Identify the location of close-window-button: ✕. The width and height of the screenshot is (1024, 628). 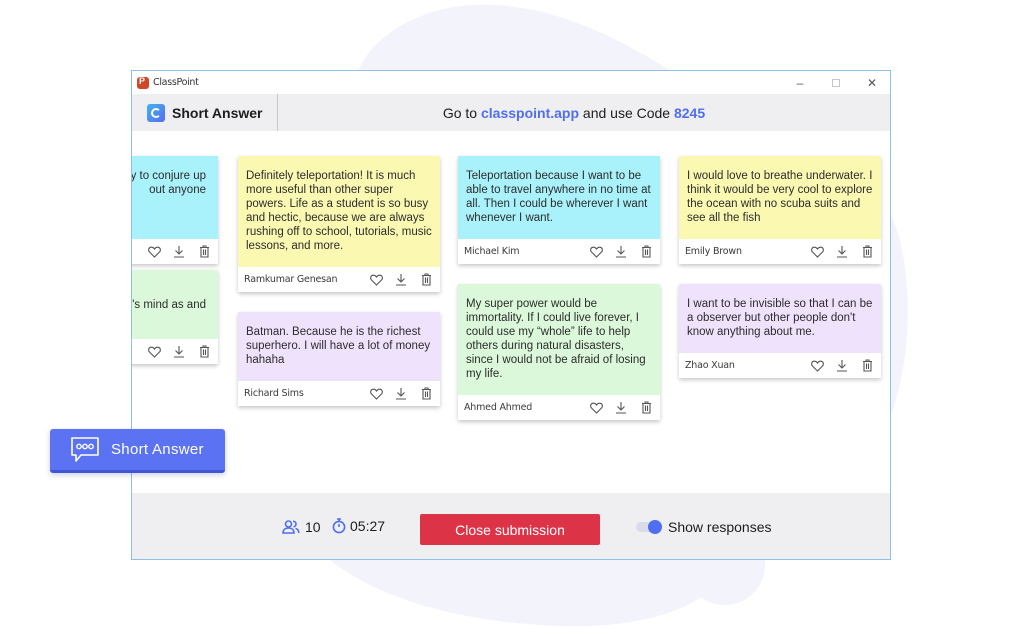
(872, 82).